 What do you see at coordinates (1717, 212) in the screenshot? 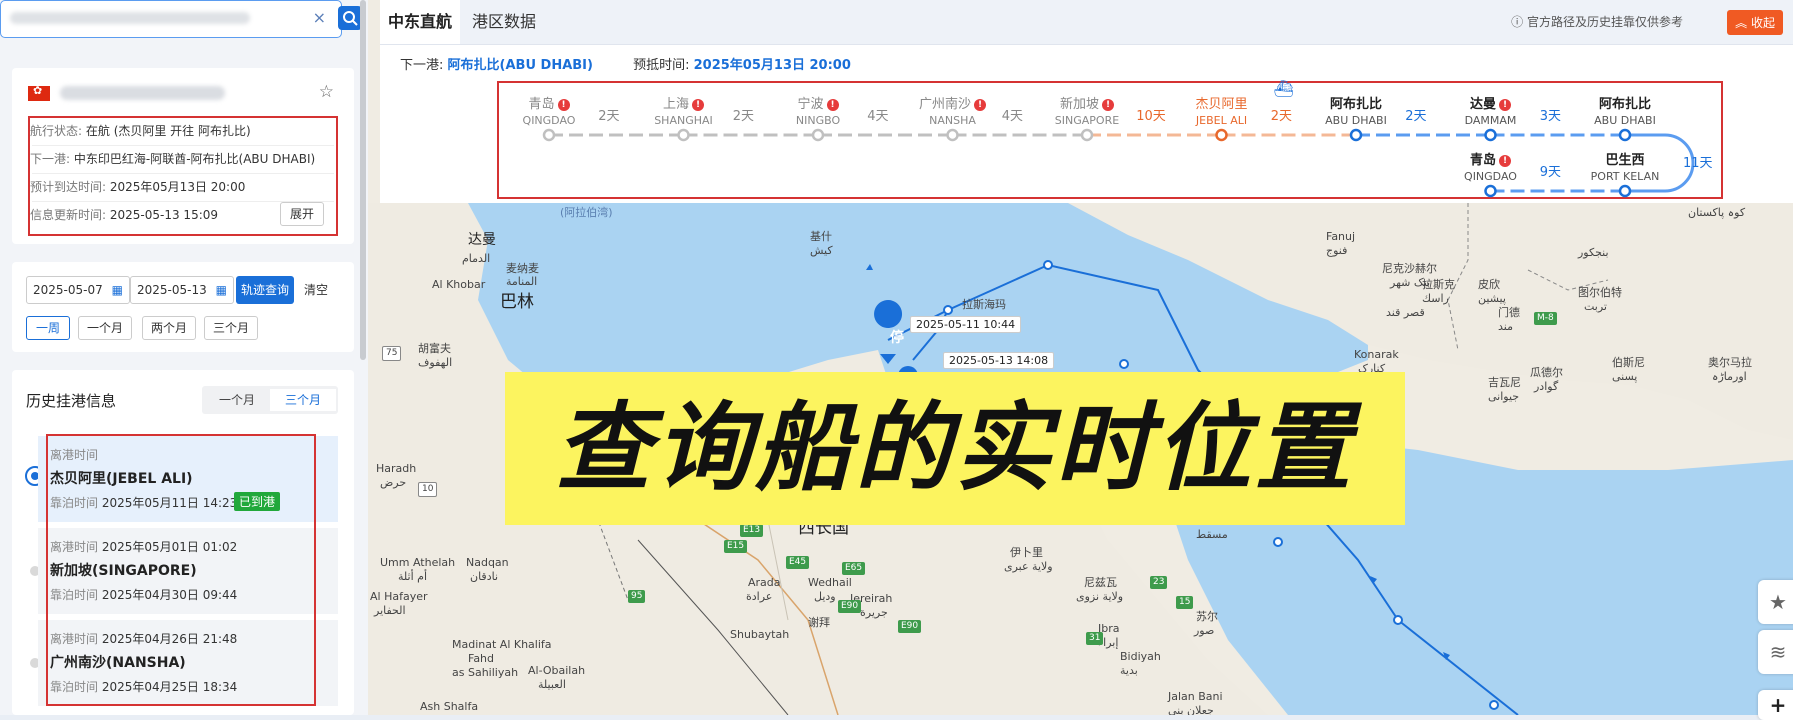
I see `map-label: کوہ پاکستان` at bounding box center [1717, 212].